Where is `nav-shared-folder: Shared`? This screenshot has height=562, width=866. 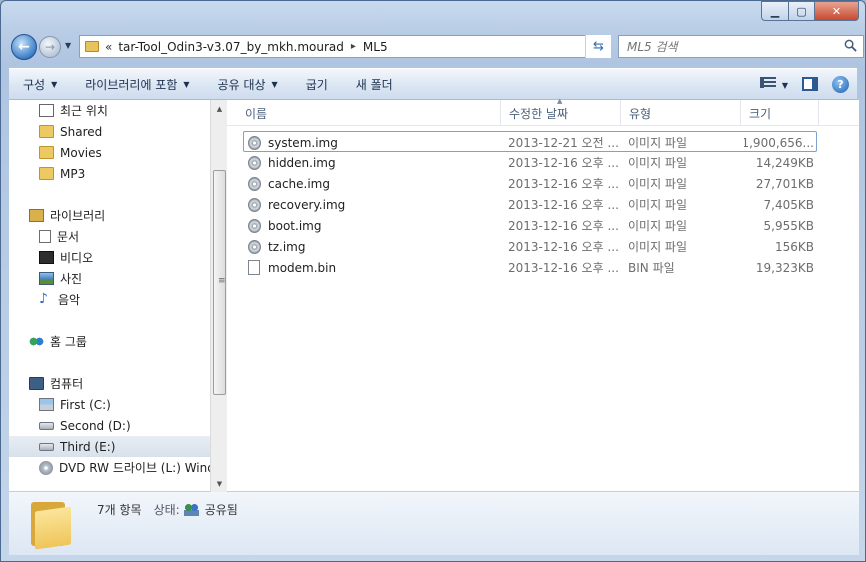 nav-shared-folder: Shared is located at coordinates (109, 131).